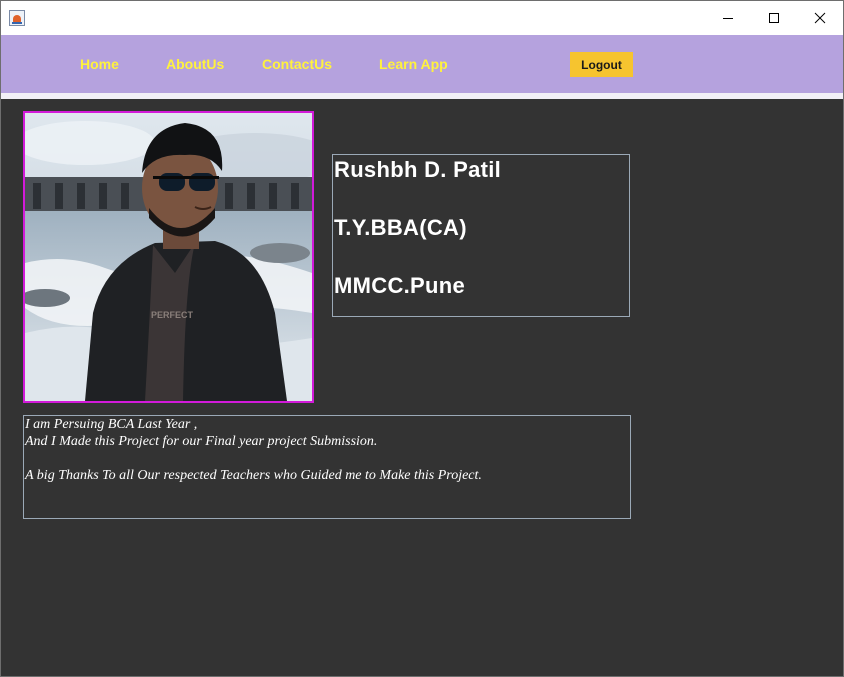  I want to click on profile-name: Rushbh D. Patil, so click(418, 169).